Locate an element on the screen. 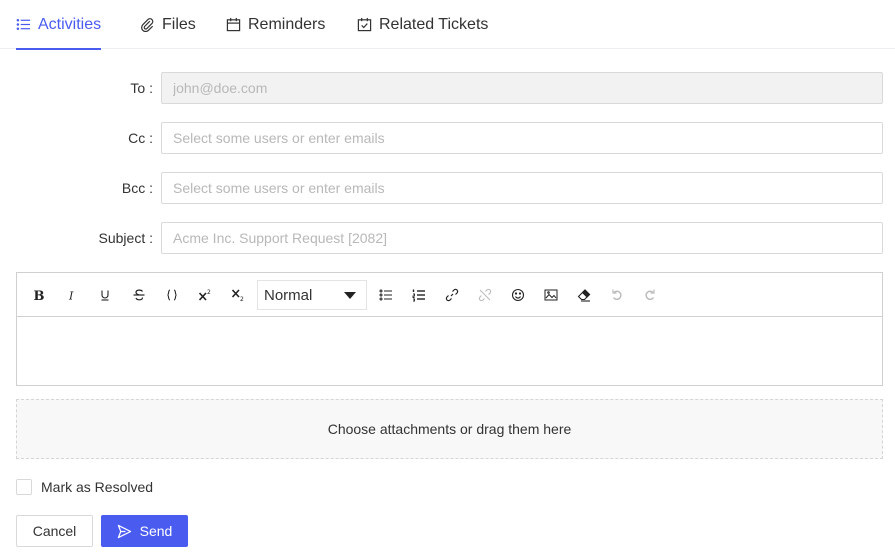 The image size is (895, 555). superscript-icon: 2 is located at coordinates (204, 295).